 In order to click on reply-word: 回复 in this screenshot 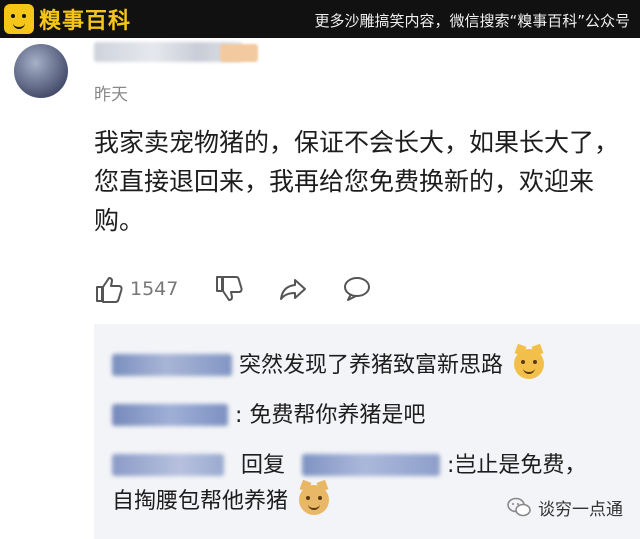, I will do `click(263, 465)`.